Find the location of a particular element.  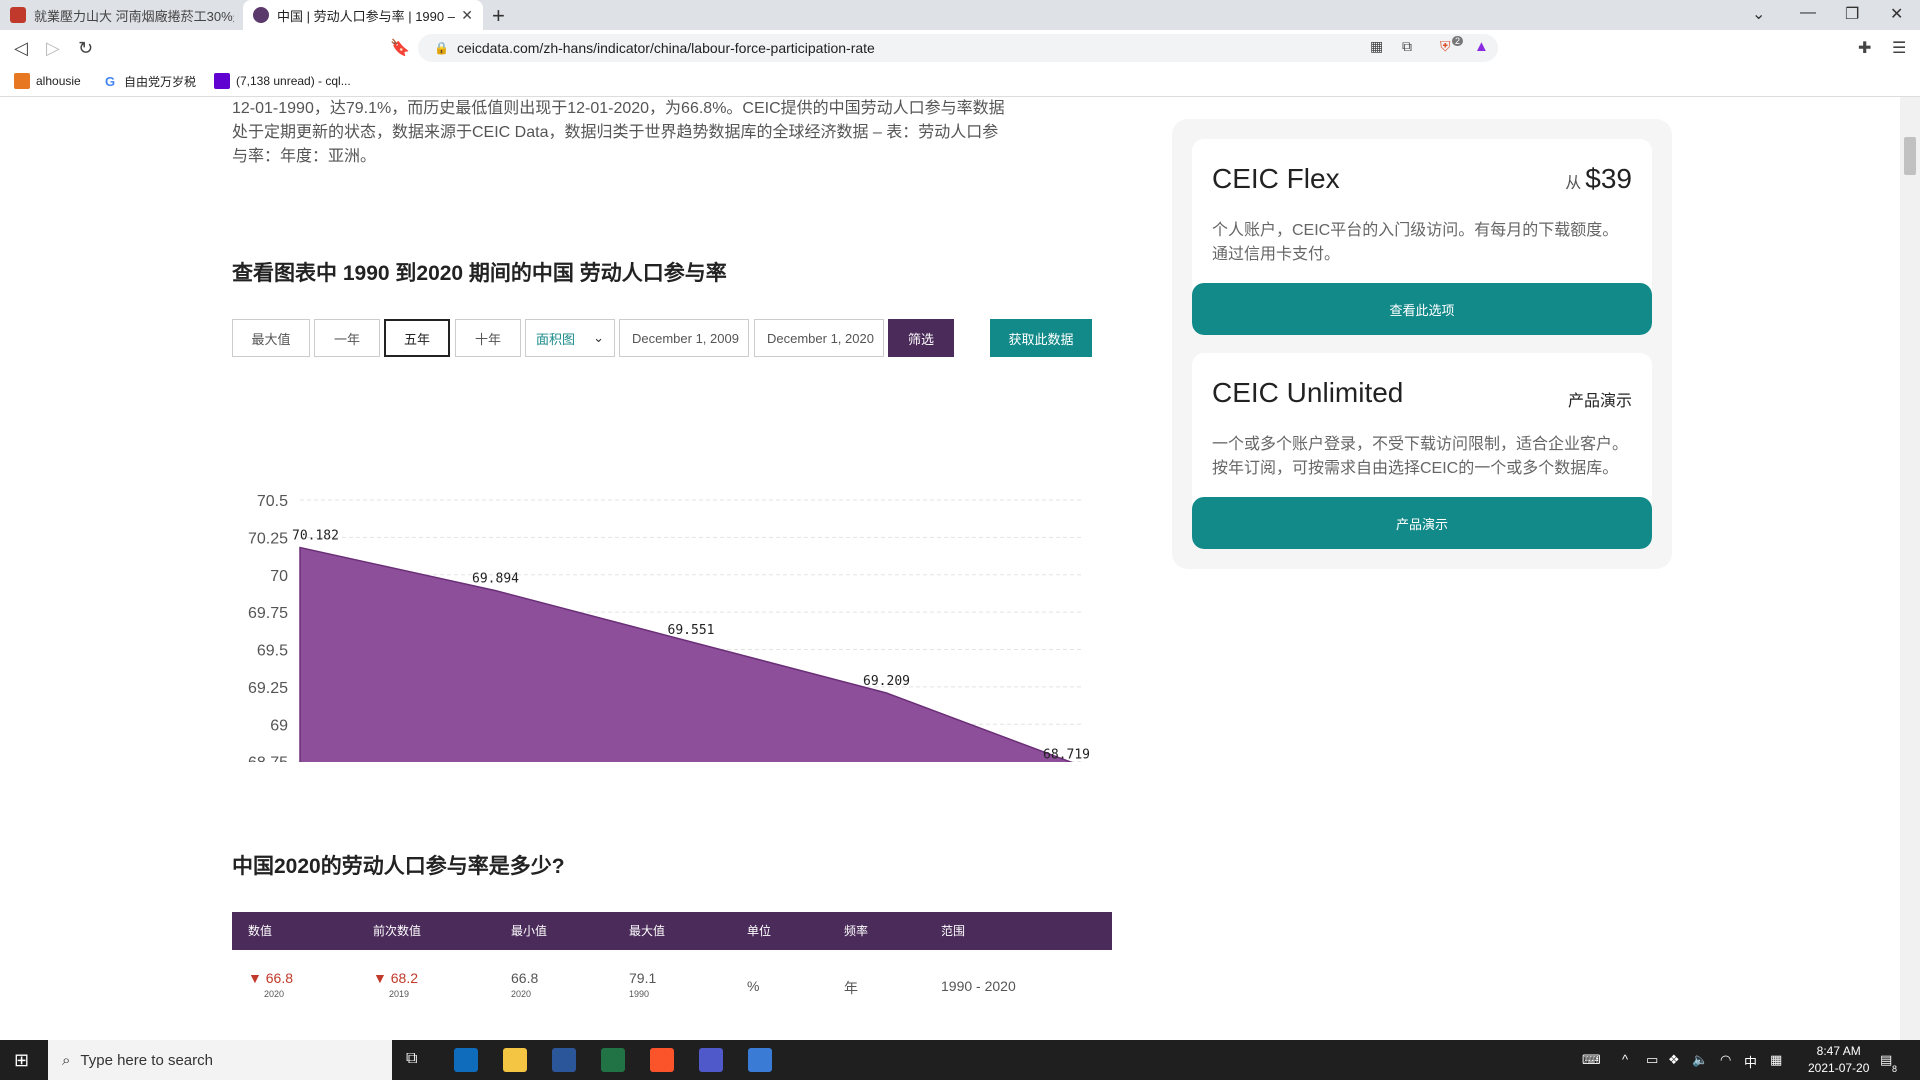

ime-indicator: 中 is located at coordinates (1750, 1061).